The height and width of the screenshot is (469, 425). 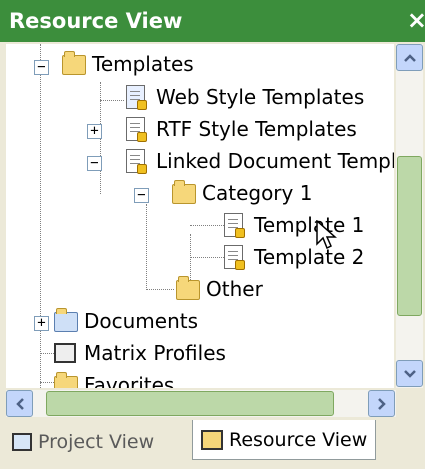 I want to click on panel-title-bar: Resource View ×, so click(x=212, y=21).